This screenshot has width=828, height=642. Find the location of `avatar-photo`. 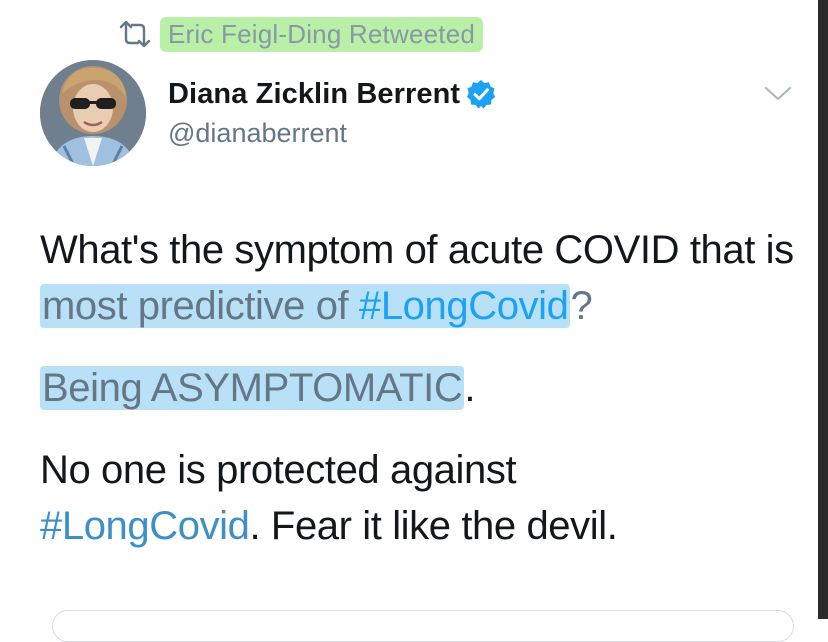

avatar-photo is located at coordinates (93, 113).